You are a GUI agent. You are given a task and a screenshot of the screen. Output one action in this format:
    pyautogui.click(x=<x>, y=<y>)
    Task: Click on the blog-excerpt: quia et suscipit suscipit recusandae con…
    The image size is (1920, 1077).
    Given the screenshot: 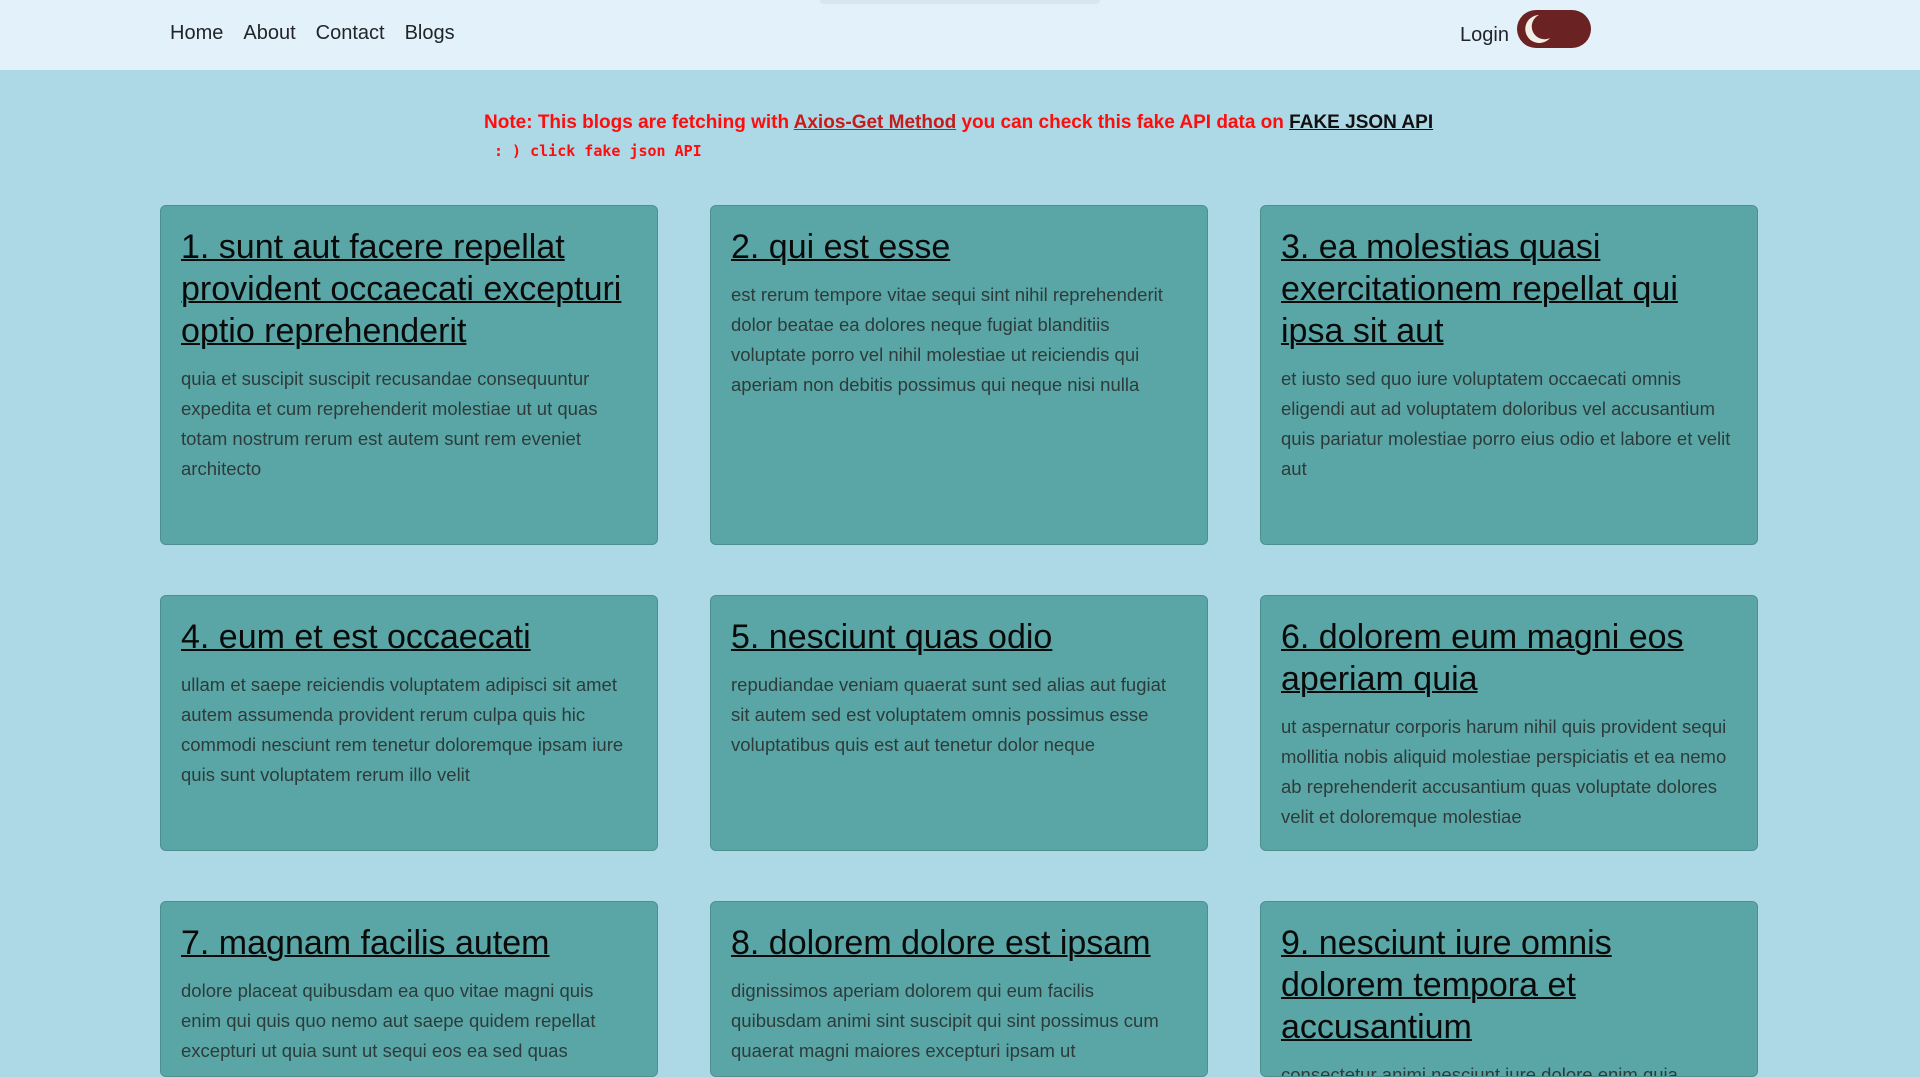 What is the action you would take?
    pyautogui.click(x=389, y=423)
    